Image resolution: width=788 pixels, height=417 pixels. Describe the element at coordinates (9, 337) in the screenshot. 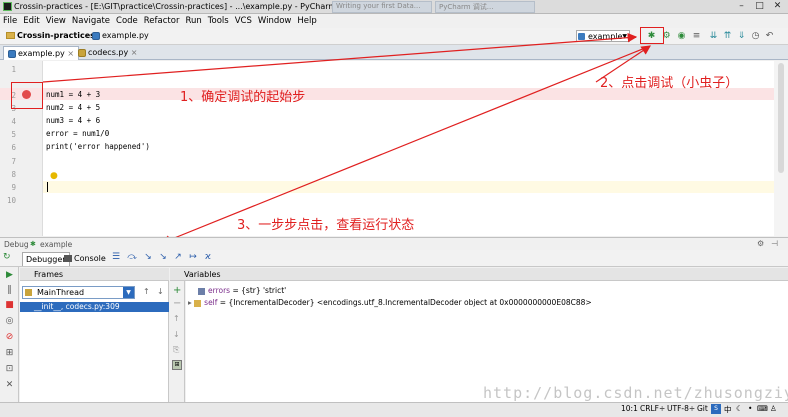

I see `mute-breakpoints-icon: ⊘` at that location.